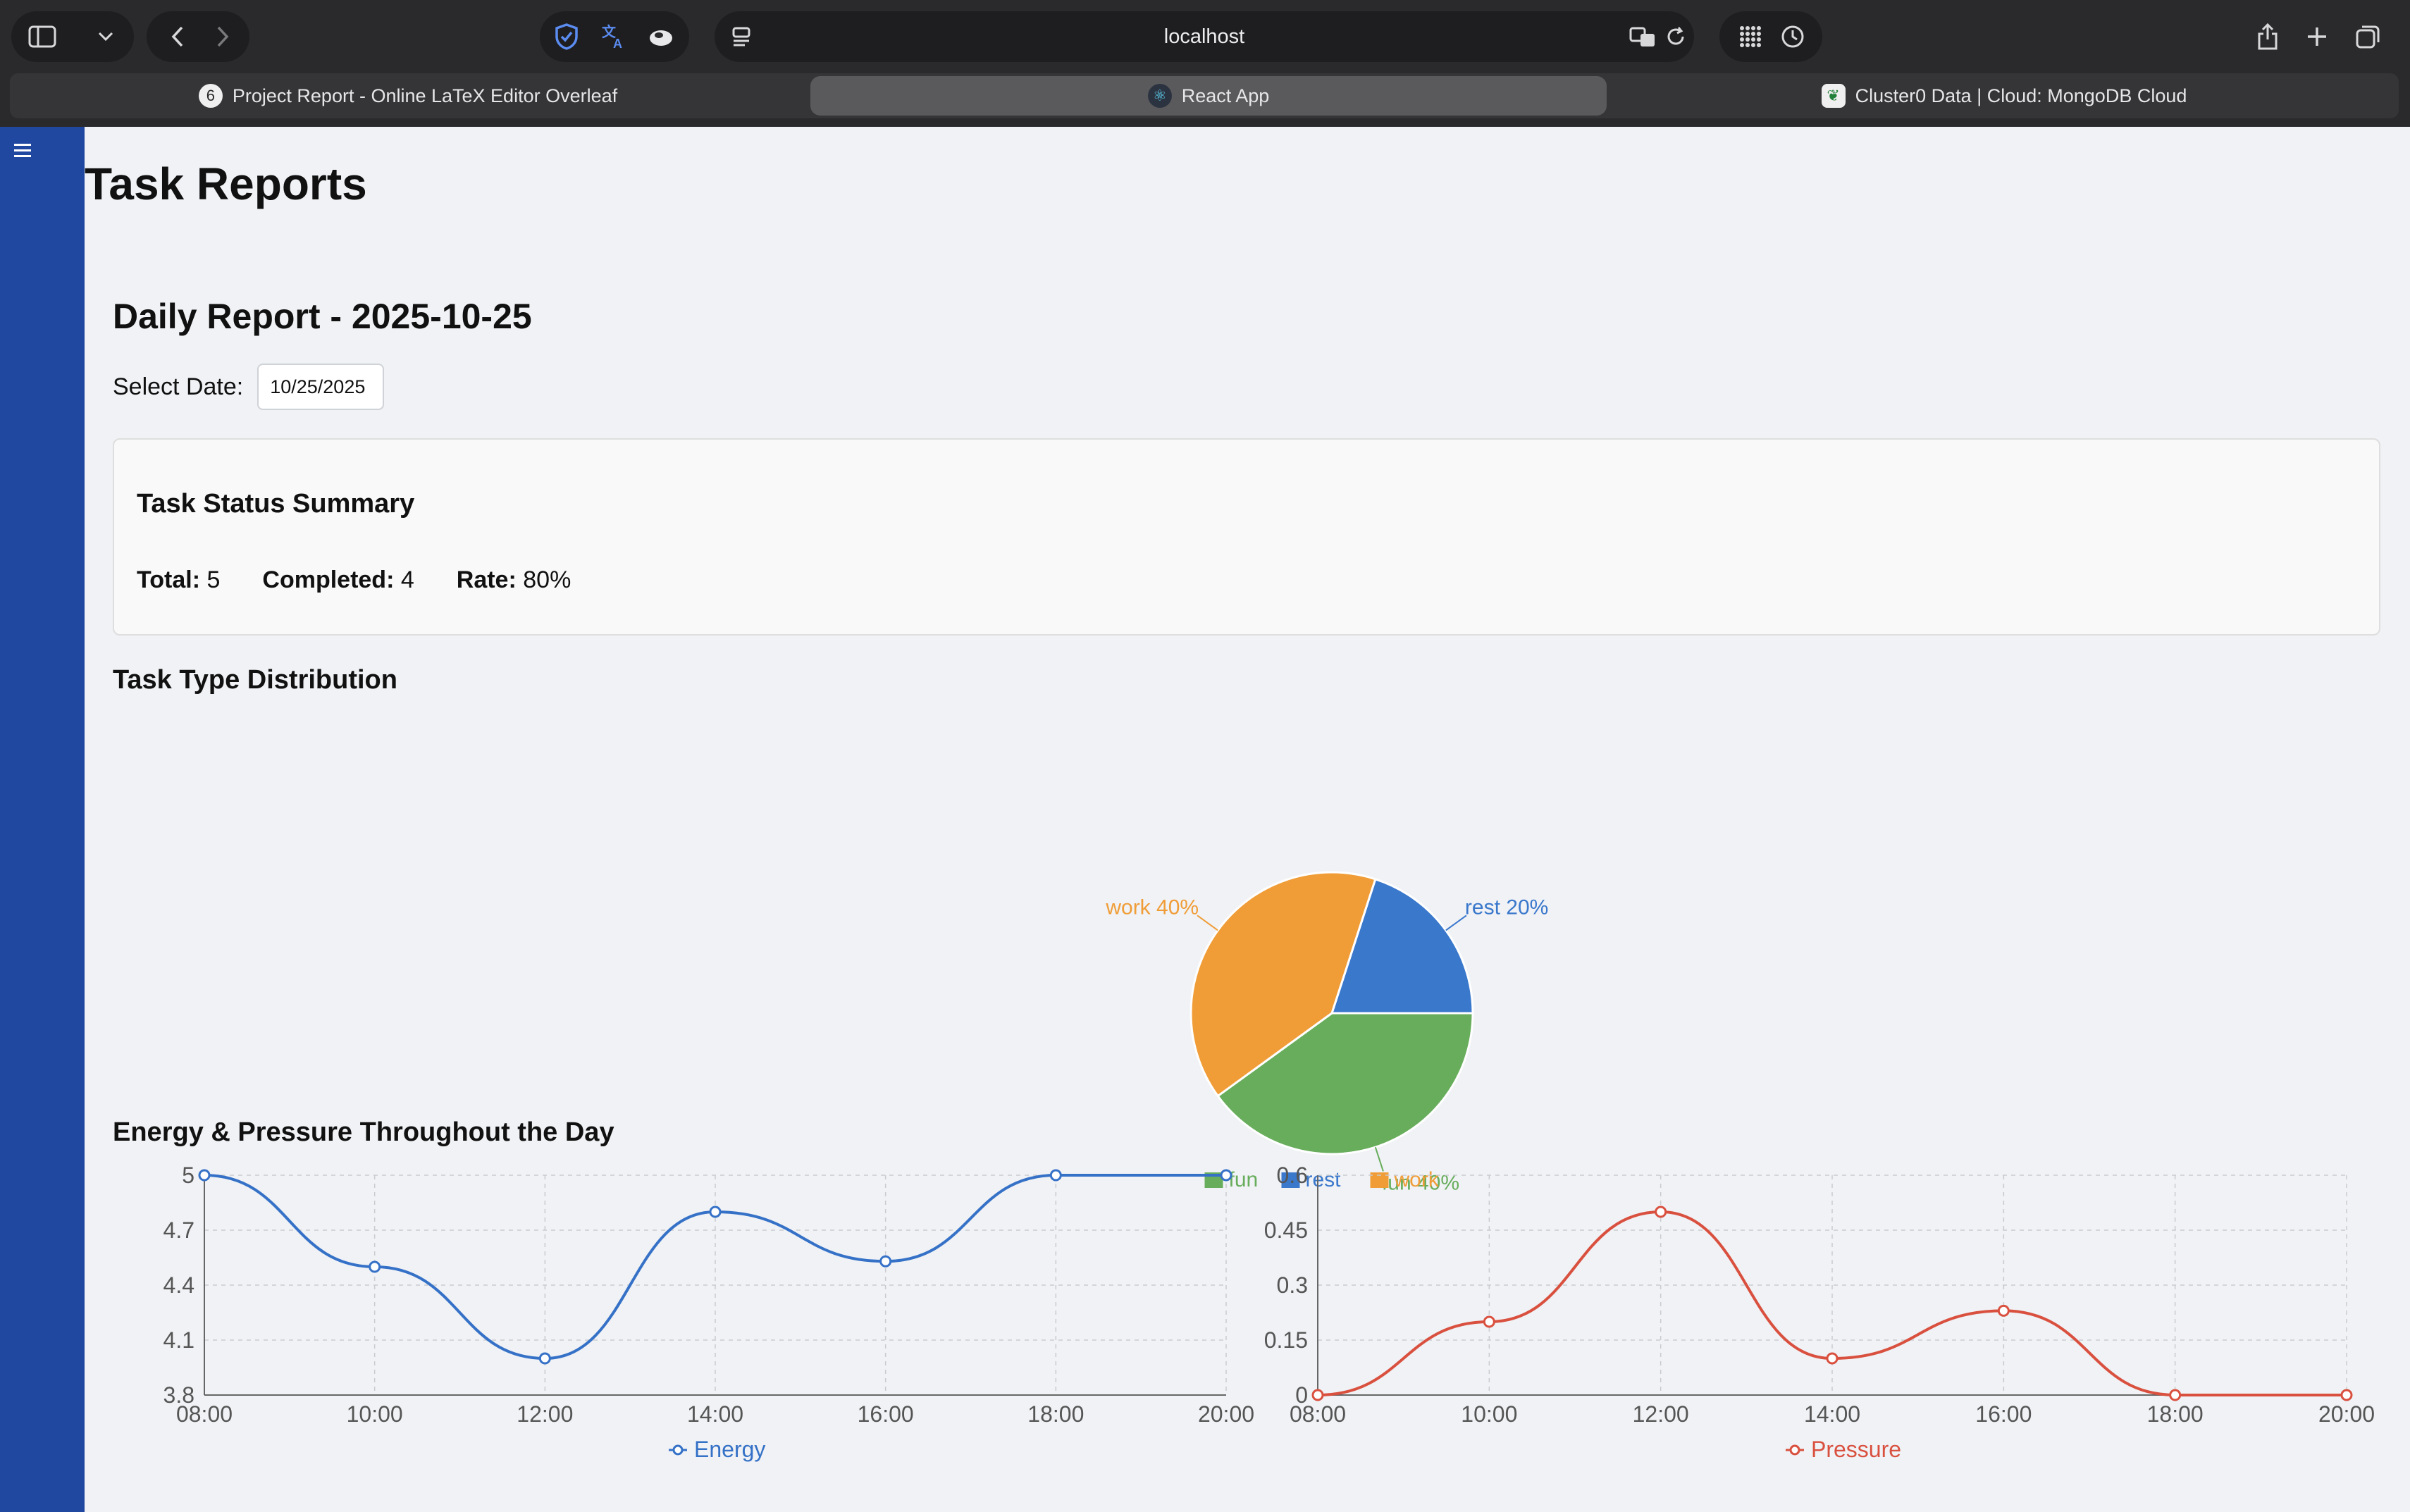 The width and height of the screenshot is (2410, 1512). What do you see at coordinates (43, 36) in the screenshot?
I see `sidebar-toggle-icon` at bounding box center [43, 36].